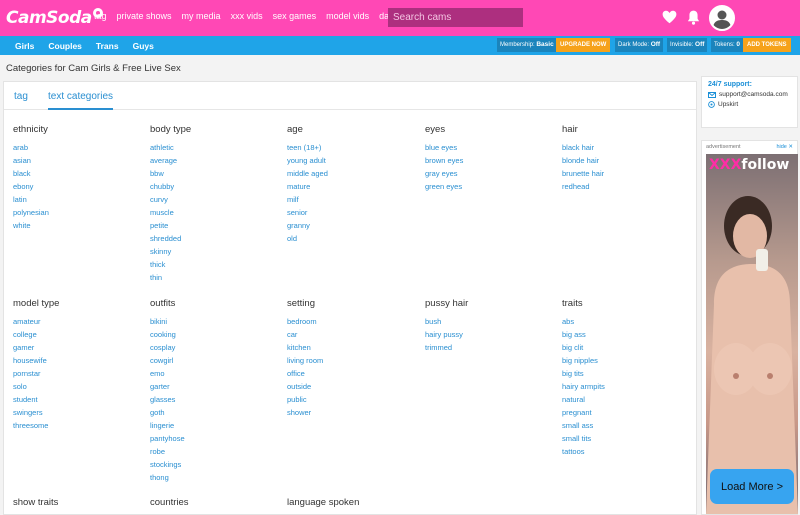 This screenshot has width=800, height=515. I want to click on user-avatar, so click(722, 18).